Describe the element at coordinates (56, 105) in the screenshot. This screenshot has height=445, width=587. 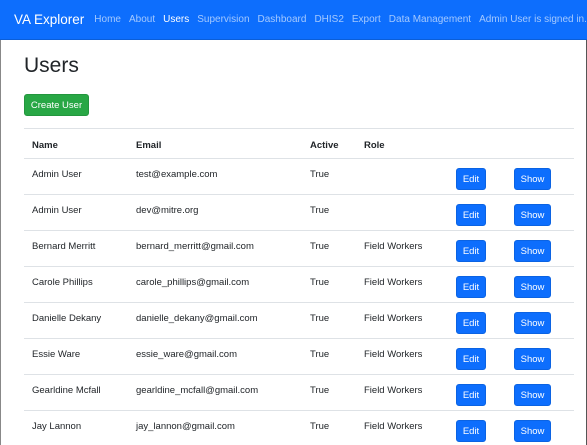
I see `create-user-button: Create User` at that location.